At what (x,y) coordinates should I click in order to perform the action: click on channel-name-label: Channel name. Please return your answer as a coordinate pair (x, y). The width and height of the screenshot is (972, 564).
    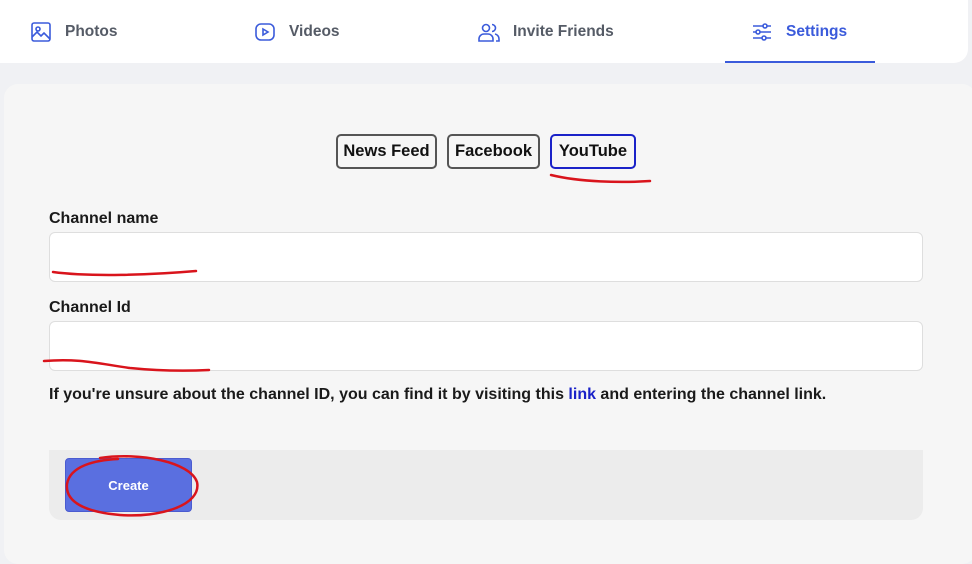
    Looking at the image, I should click on (104, 218).